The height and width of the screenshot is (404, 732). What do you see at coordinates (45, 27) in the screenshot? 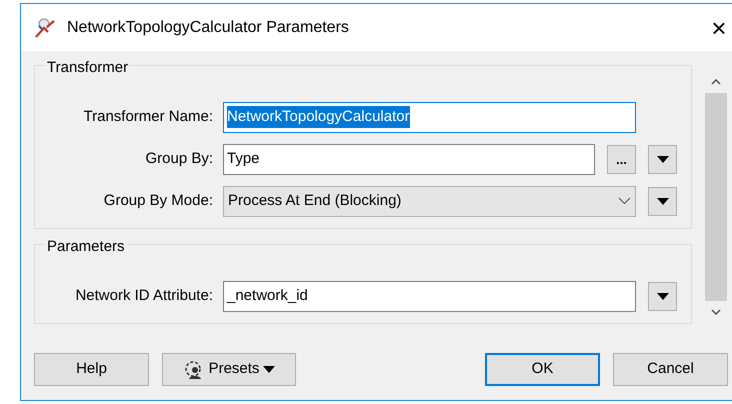
I see `tool-figure-icon` at bounding box center [45, 27].